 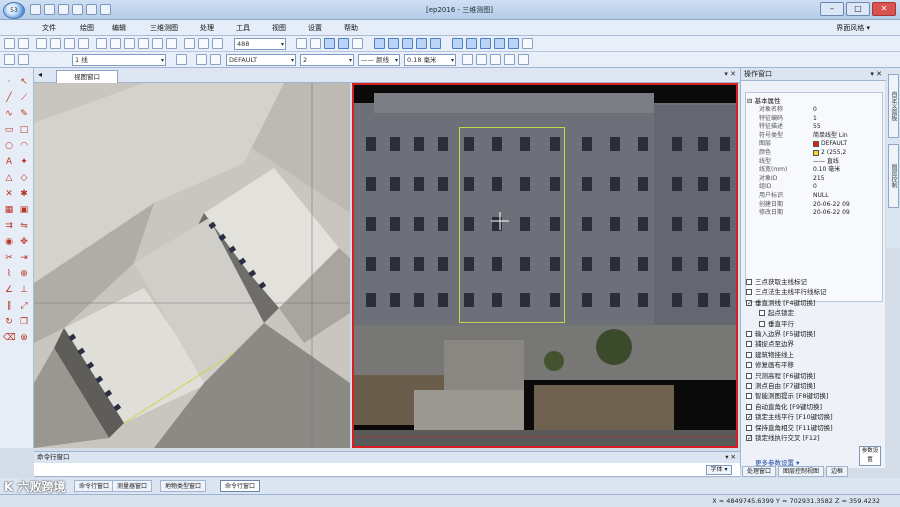 What do you see at coordinates (315, 28) in the screenshot?
I see `menu-settings: 设置` at bounding box center [315, 28].